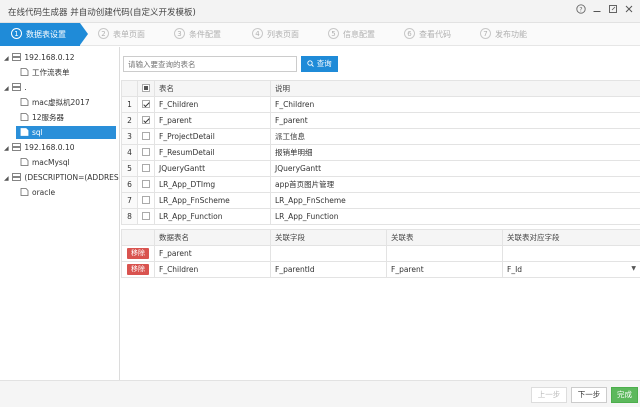 This screenshot has height=407, width=640. I want to click on row-number: 5, so click(129, 168).